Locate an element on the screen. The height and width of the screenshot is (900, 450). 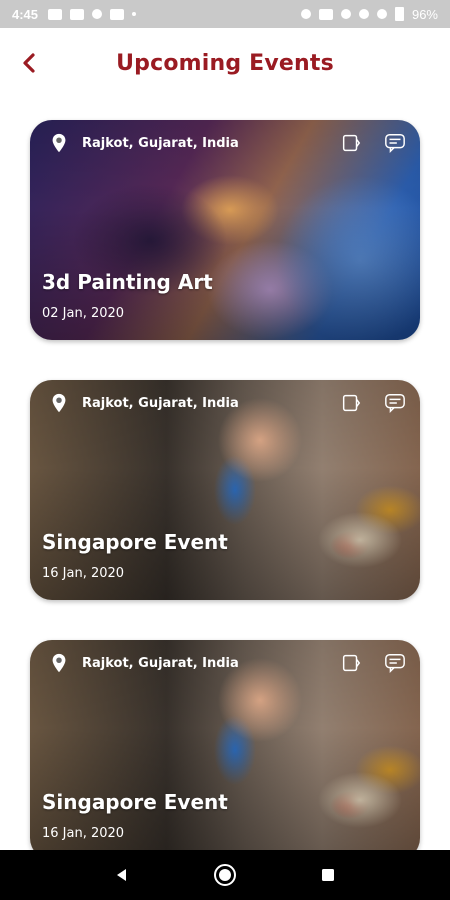
youtube-icon is located at coordinates (55, 14).